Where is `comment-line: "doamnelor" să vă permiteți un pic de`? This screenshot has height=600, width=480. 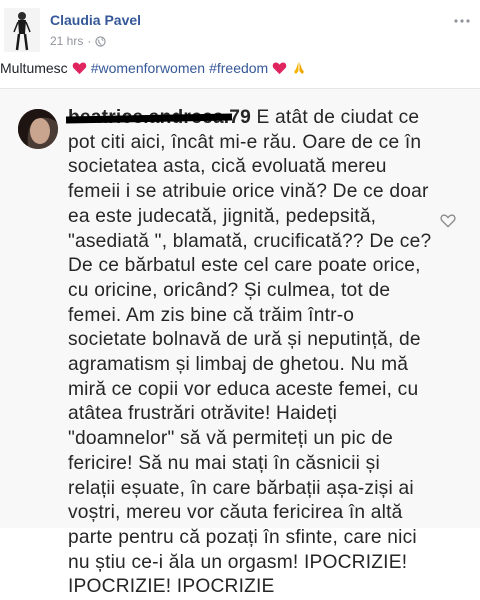 comment-line: "doamnelor" să vă permiteți un pic de is located at coordinates (230, 439).